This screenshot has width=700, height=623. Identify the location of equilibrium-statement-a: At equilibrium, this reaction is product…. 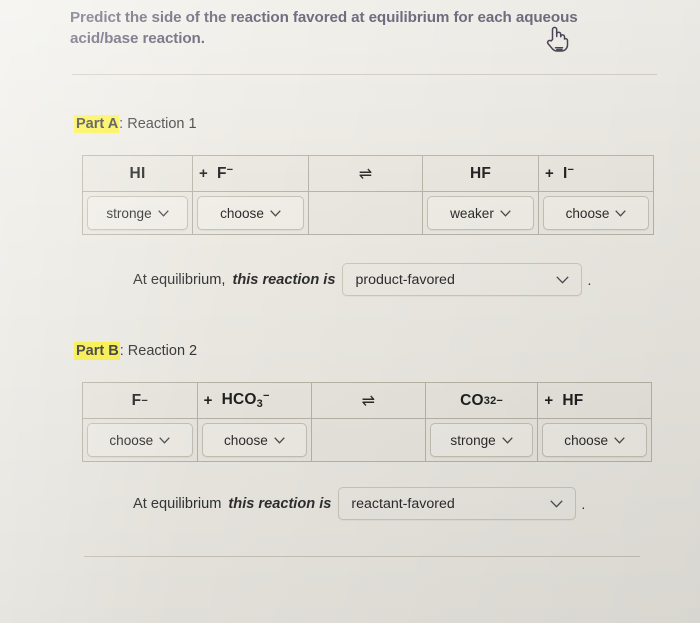
(362, 279).